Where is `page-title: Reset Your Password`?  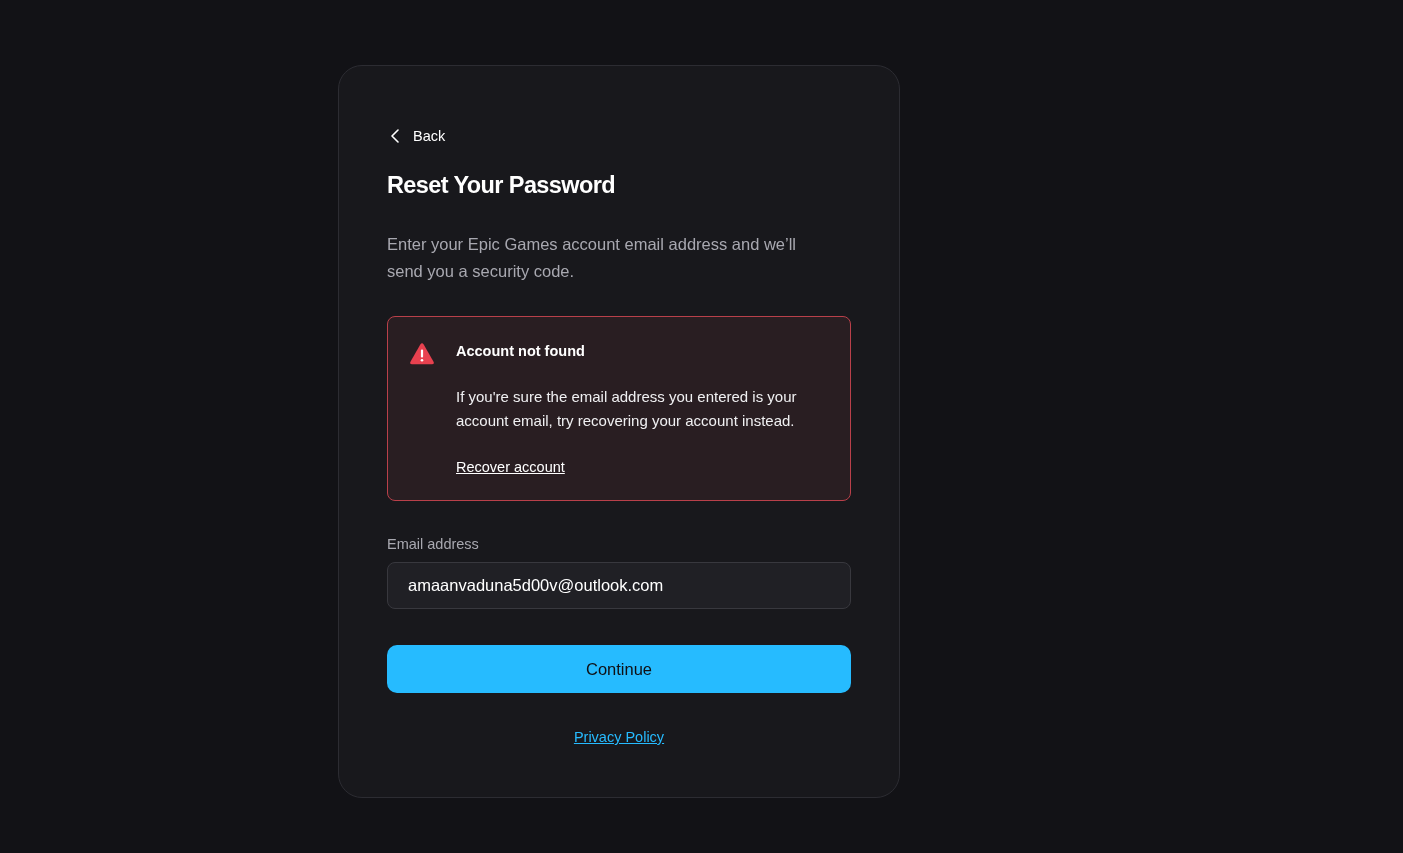 page-title: Reset Your Password is located at coordinates (502, 185).